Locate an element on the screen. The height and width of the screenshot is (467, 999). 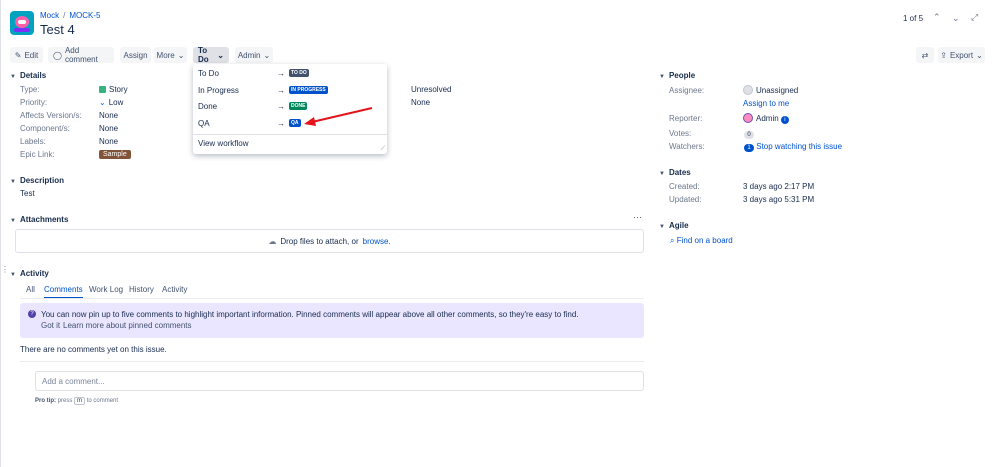
share-icon: ⇄ is located at coordinates (925, 55).